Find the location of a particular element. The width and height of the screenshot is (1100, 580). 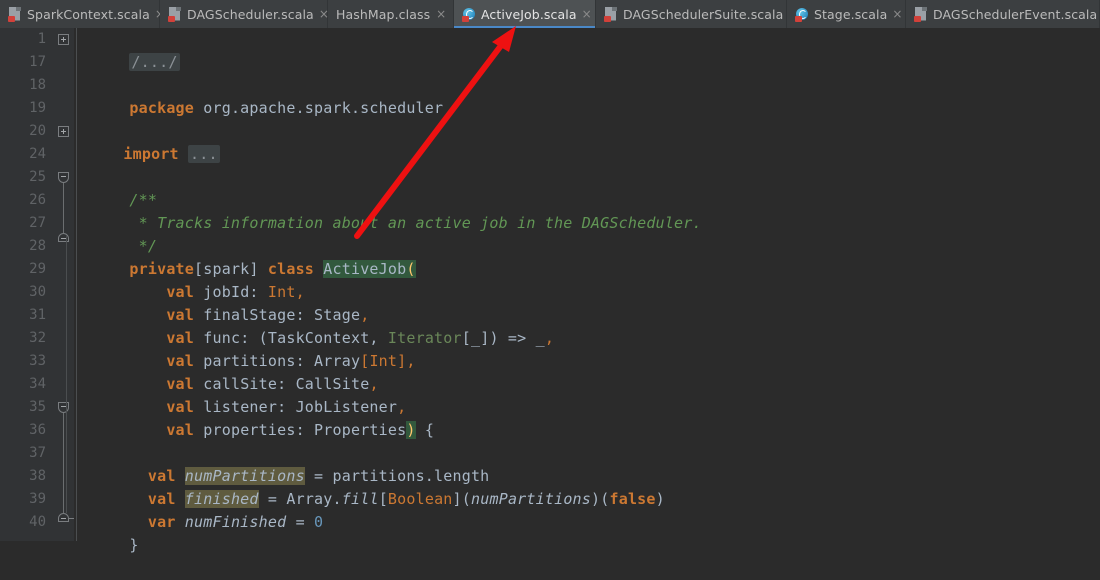

keyword-package: package is located at coordinates (162, 108).